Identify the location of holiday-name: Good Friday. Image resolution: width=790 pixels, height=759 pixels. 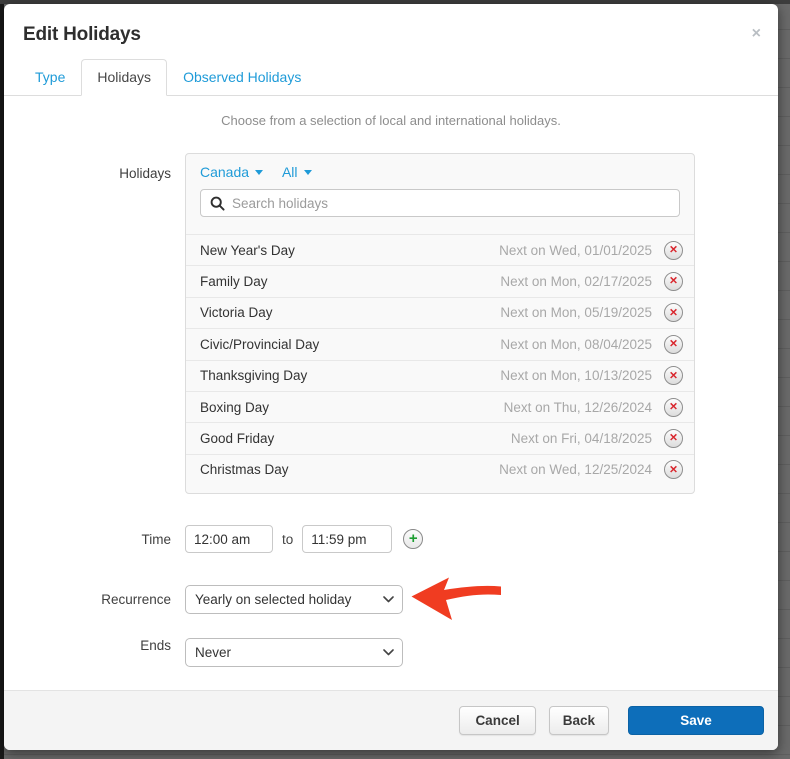
(237, 439).